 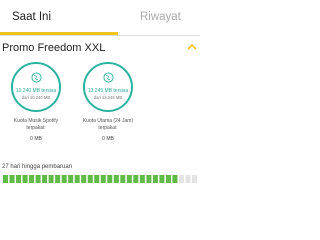 I want to click on quota-total: dari 13.245 MB, so click(x=108, y=97).